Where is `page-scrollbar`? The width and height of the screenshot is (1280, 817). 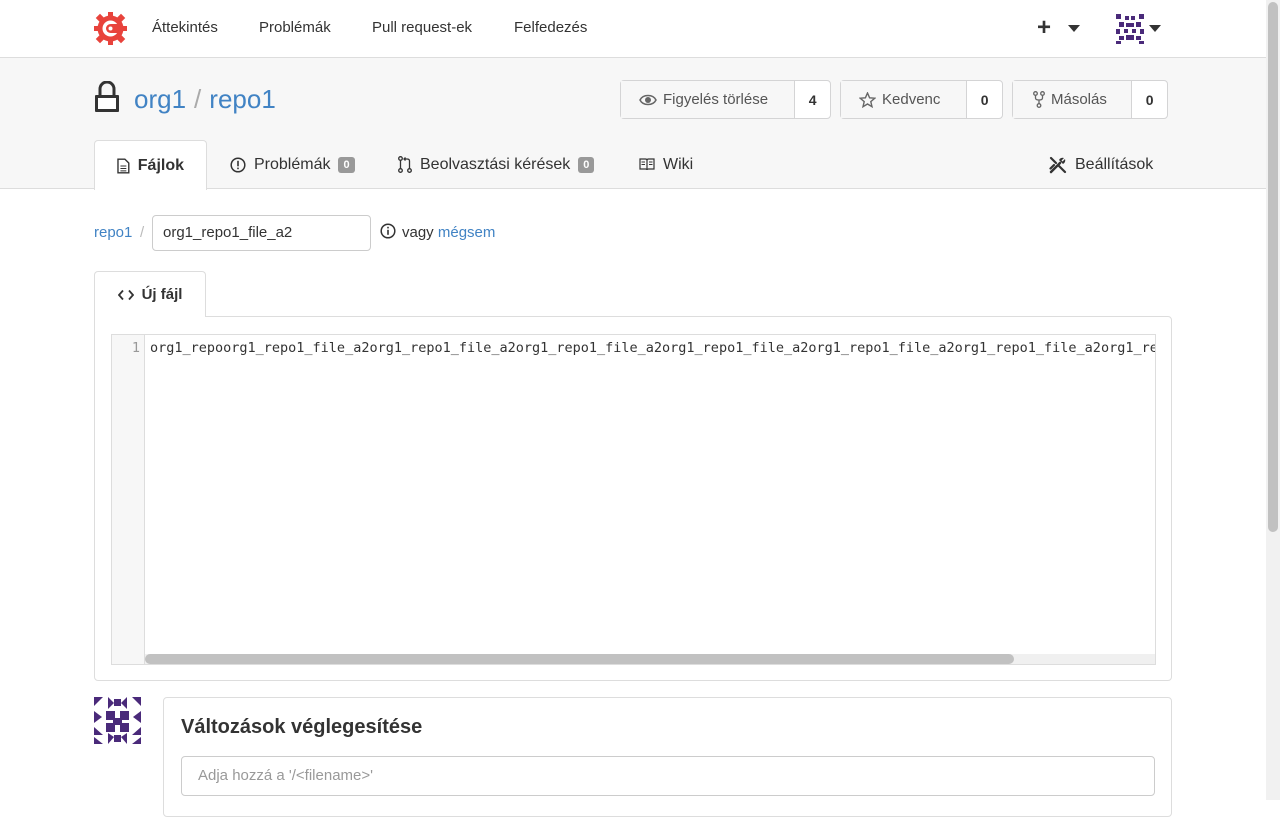
page-scrollbar is located at coordinates (1273, 400).